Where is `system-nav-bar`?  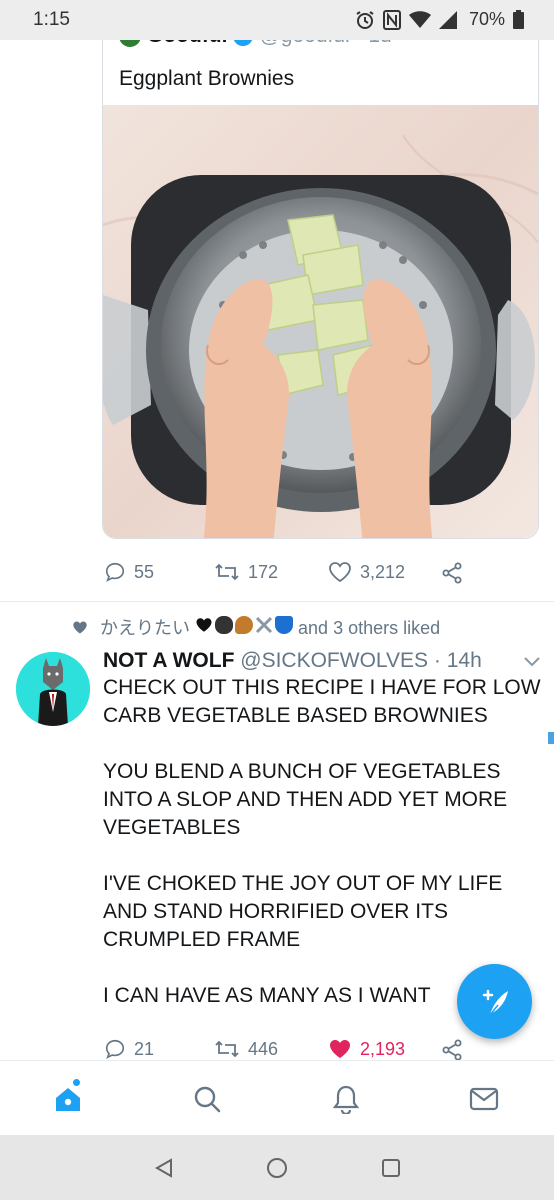 system-nav-bar is located at coordinates (277, 1167).